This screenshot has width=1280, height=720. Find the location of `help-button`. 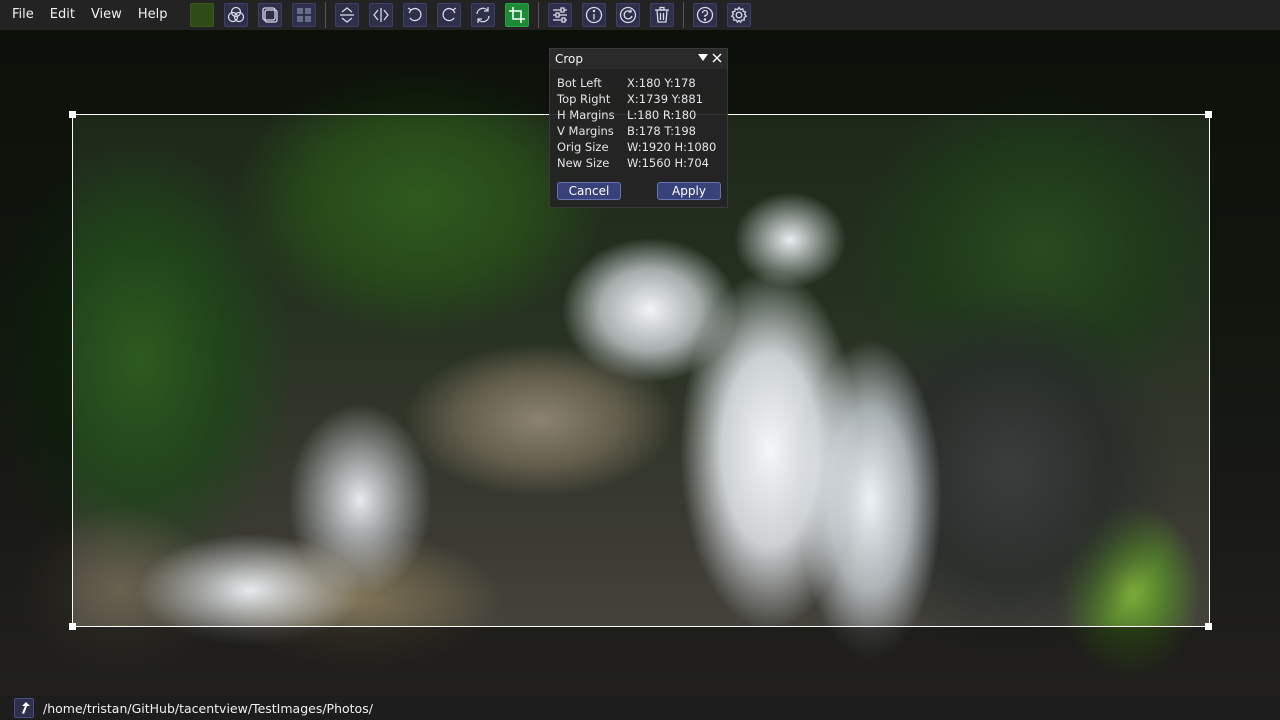

help-button is located at coordinates (705, 15).